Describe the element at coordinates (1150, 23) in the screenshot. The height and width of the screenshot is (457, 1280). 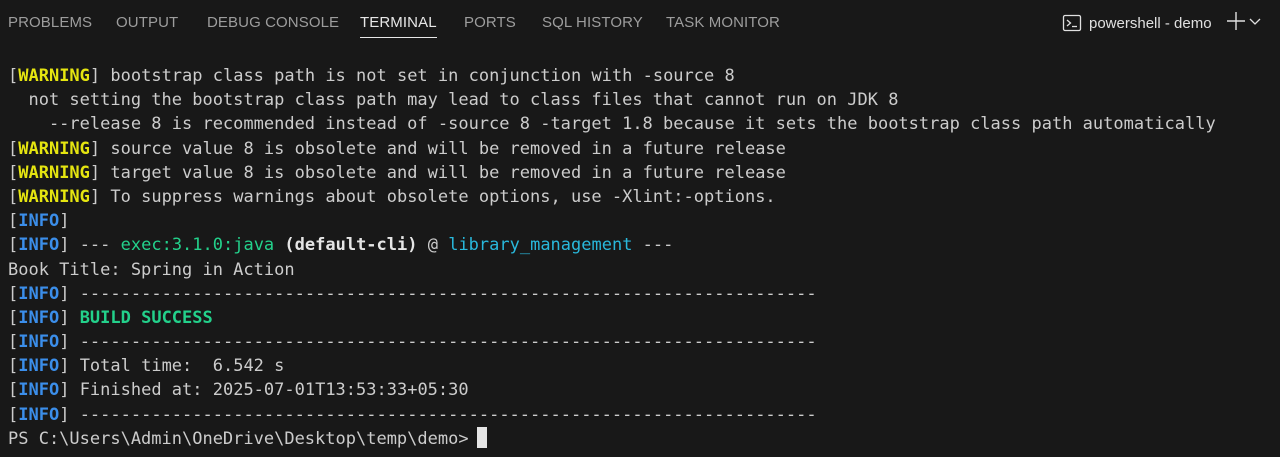
I see `terminal-title: powershell - demo` at that location.